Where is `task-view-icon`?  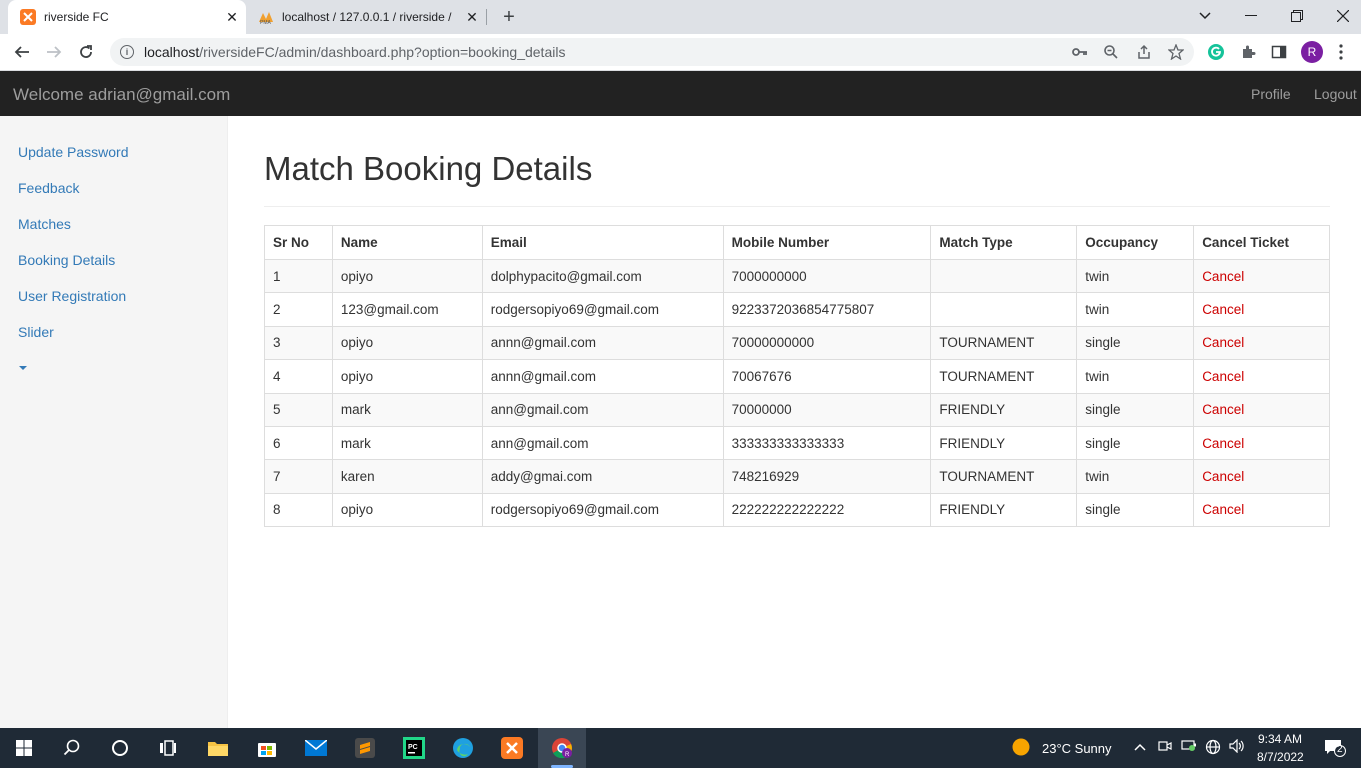
task-view-icon is located at coordinates (168, 748).